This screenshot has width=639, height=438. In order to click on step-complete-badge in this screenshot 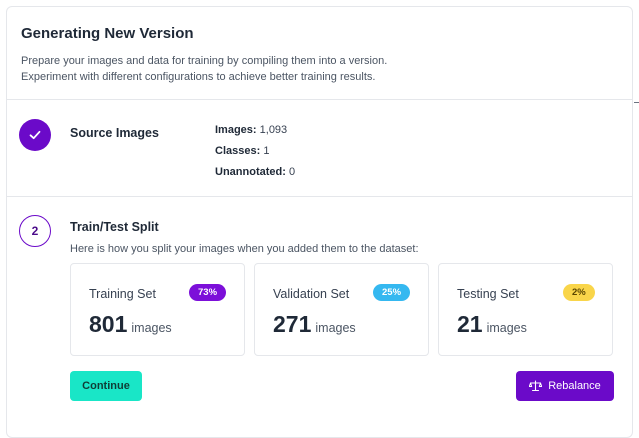, I will do `click(35, 135)`.